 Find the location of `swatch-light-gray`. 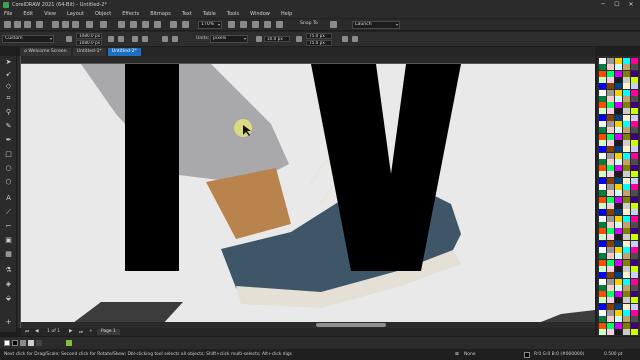

swatch-light-gray is located at coordinates (31, 343).